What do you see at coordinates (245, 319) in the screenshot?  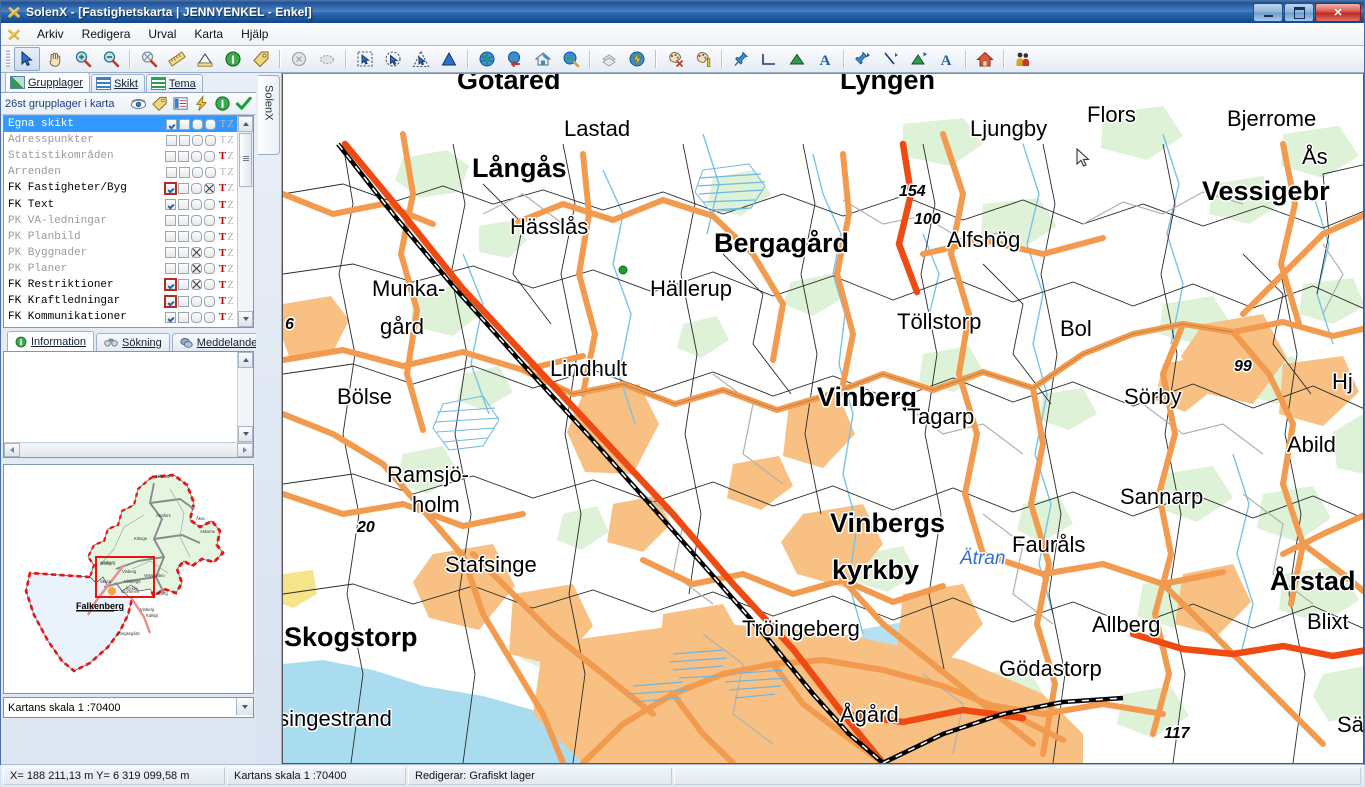 I see `scroll-down-button` at bounding box center [245, 319].